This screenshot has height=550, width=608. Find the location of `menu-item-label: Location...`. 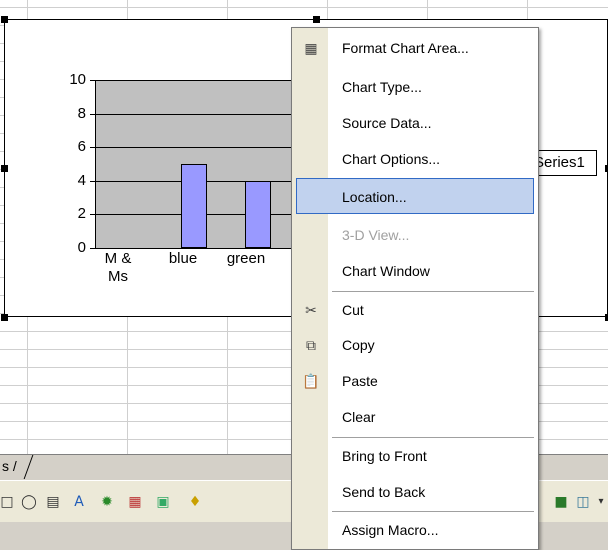

menu-item-label: Location... is located at coordinates (374, 197).